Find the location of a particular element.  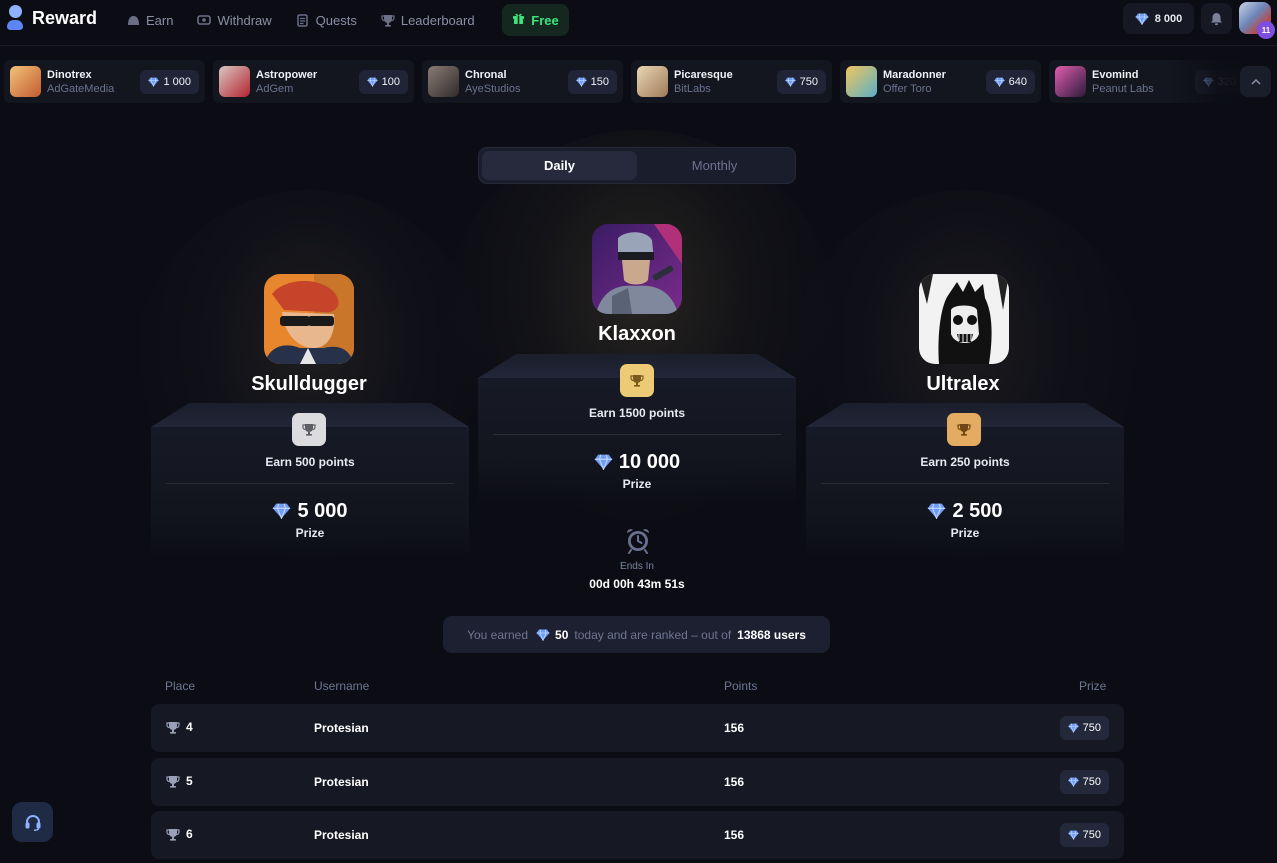

offers-scroll-button is located at coordinates (1255, 81).